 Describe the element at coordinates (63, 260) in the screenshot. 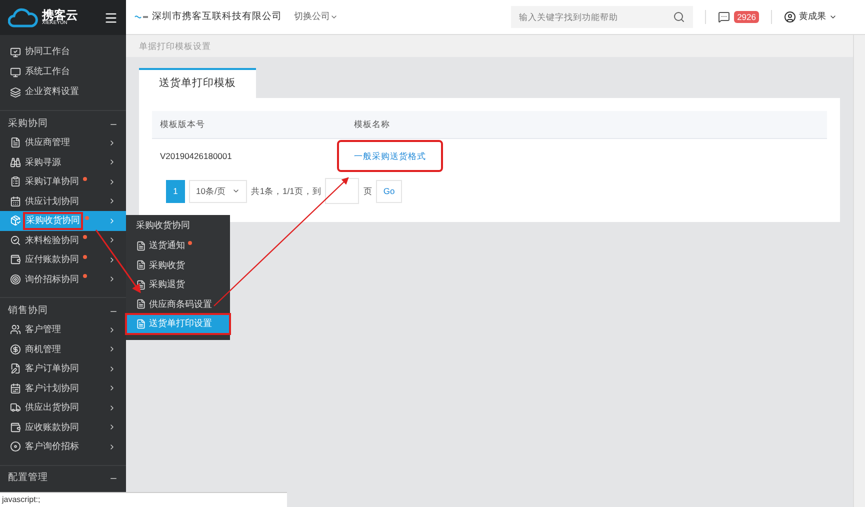

I see `sidebar-item: 应付账款协同` at that location.